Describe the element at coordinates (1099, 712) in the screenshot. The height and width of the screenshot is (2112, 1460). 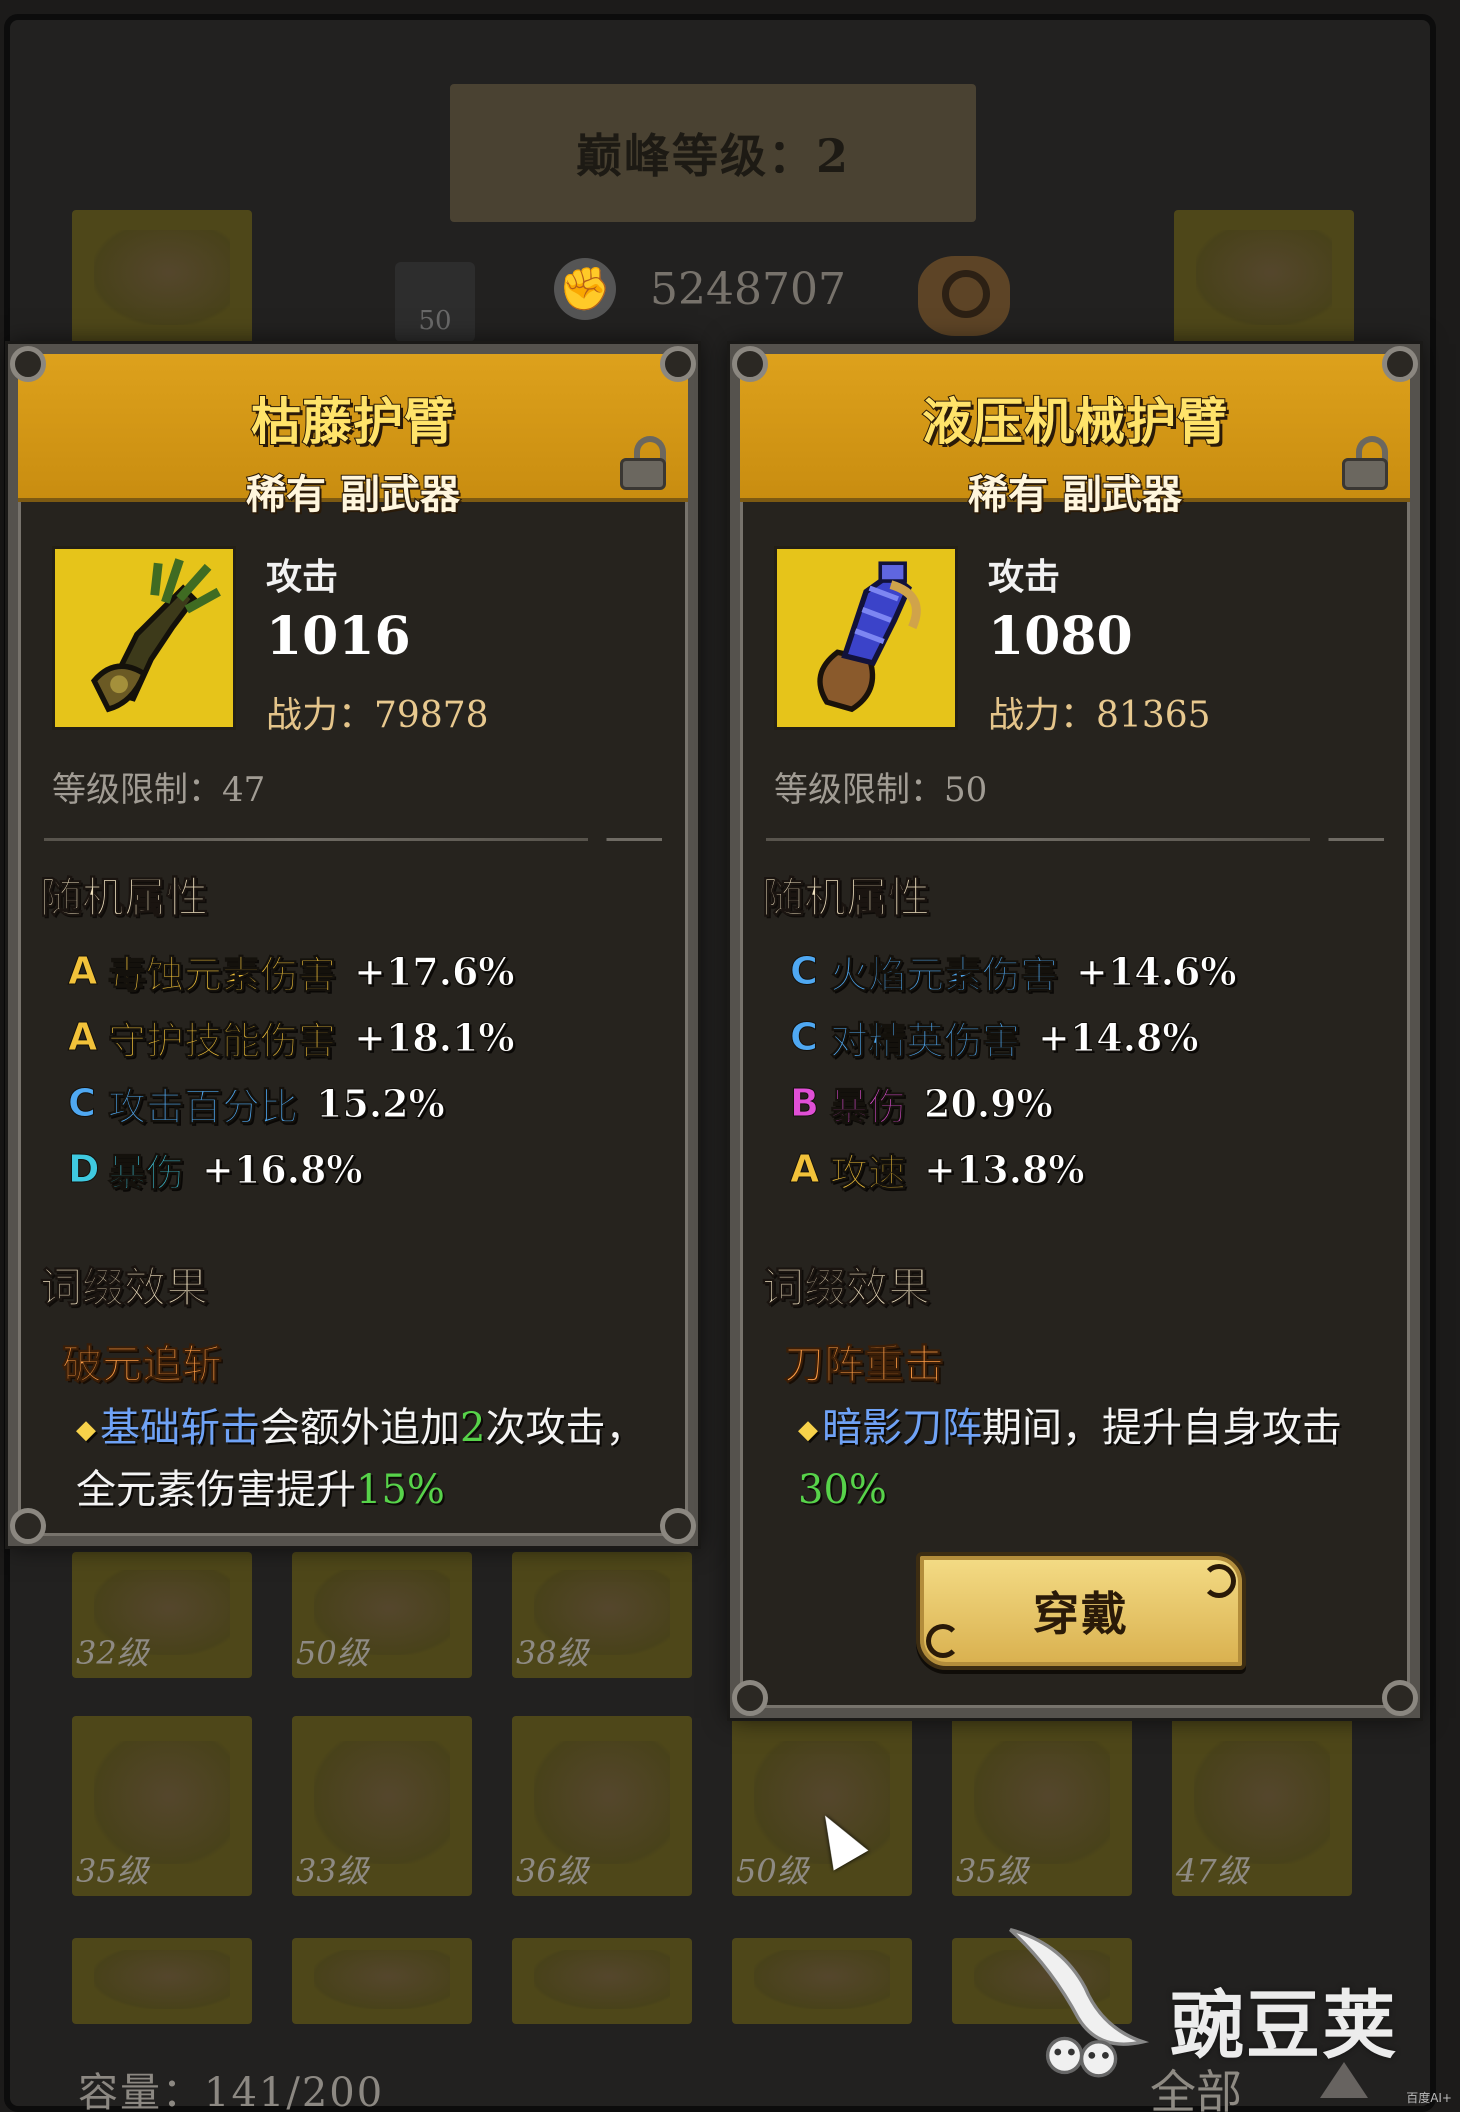
I see `power-rating: 战力：81365` at that location.